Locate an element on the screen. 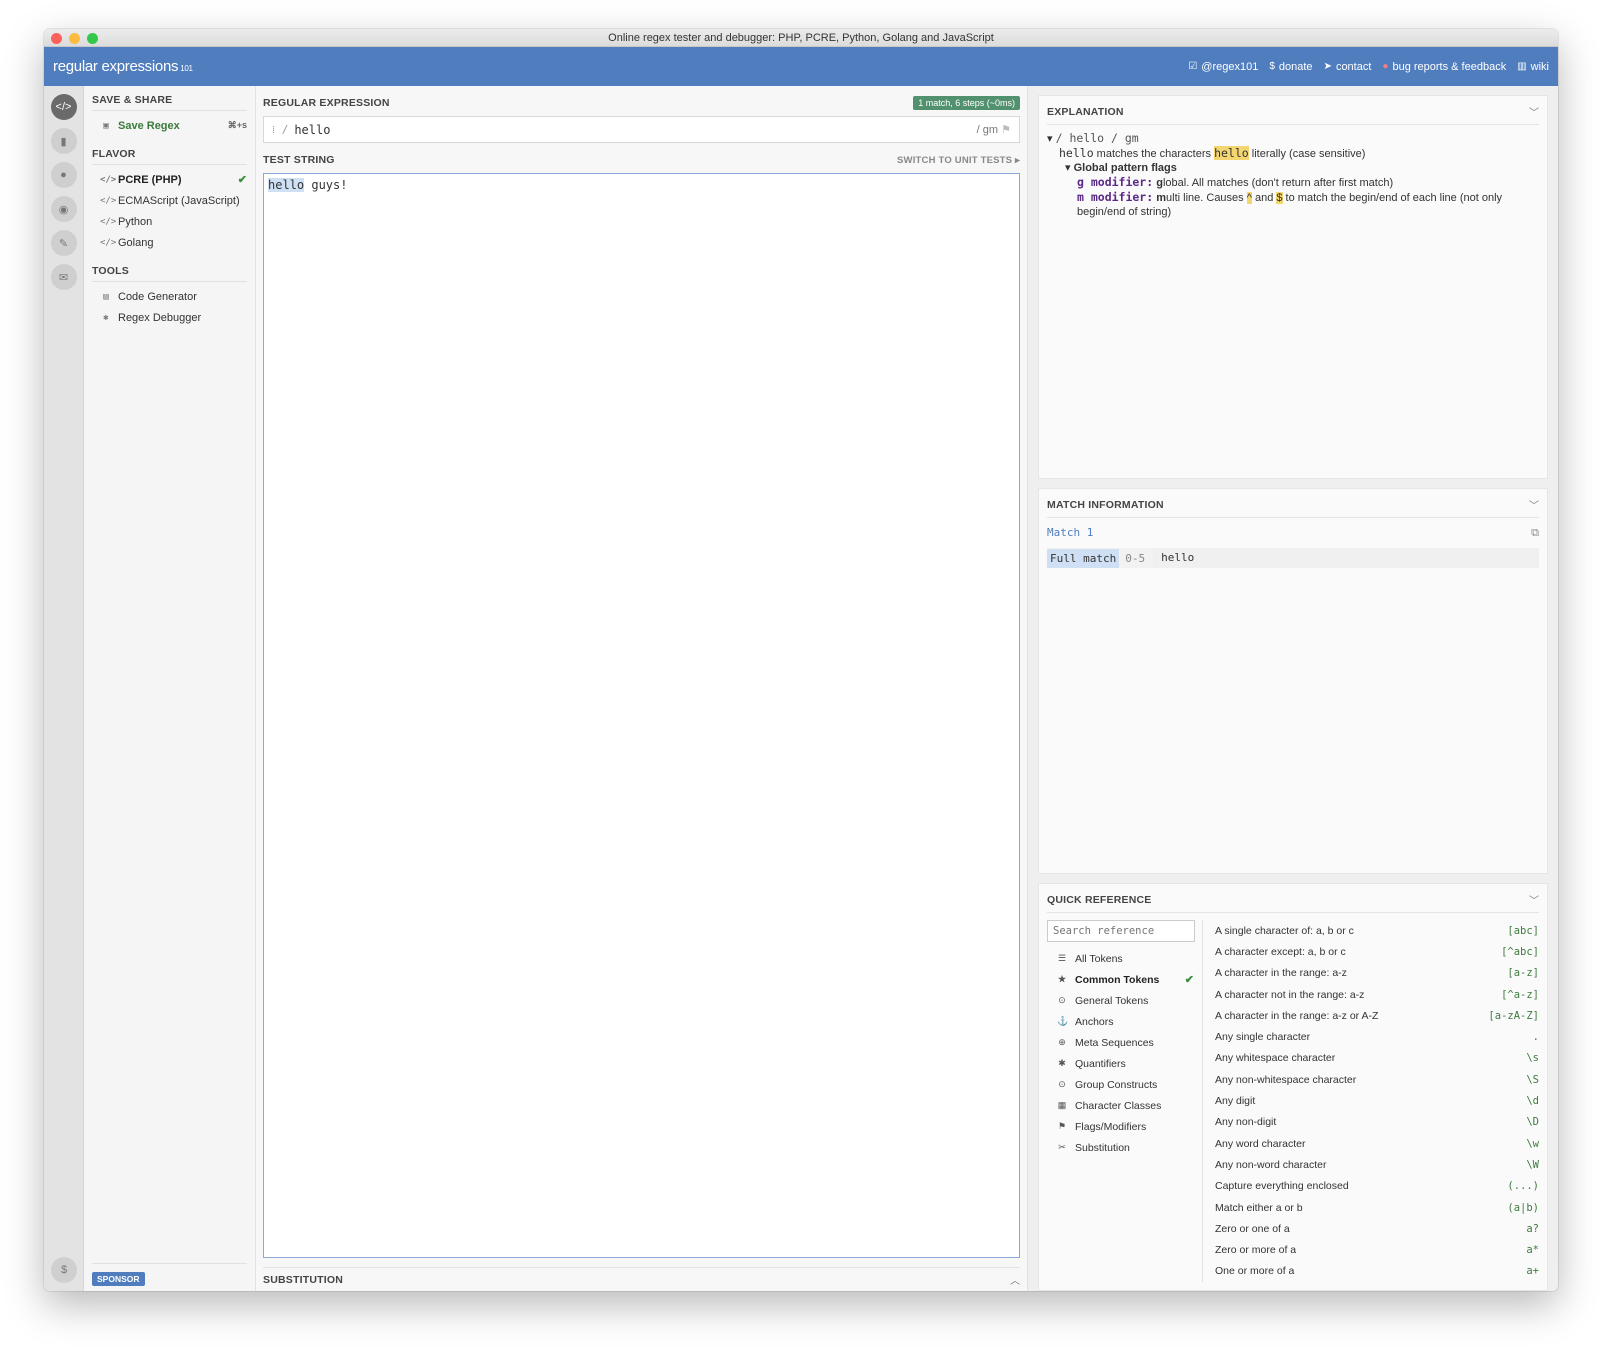 The image size is (1602, 1350). token-code: \D is located at coordinates (1532, 1122).